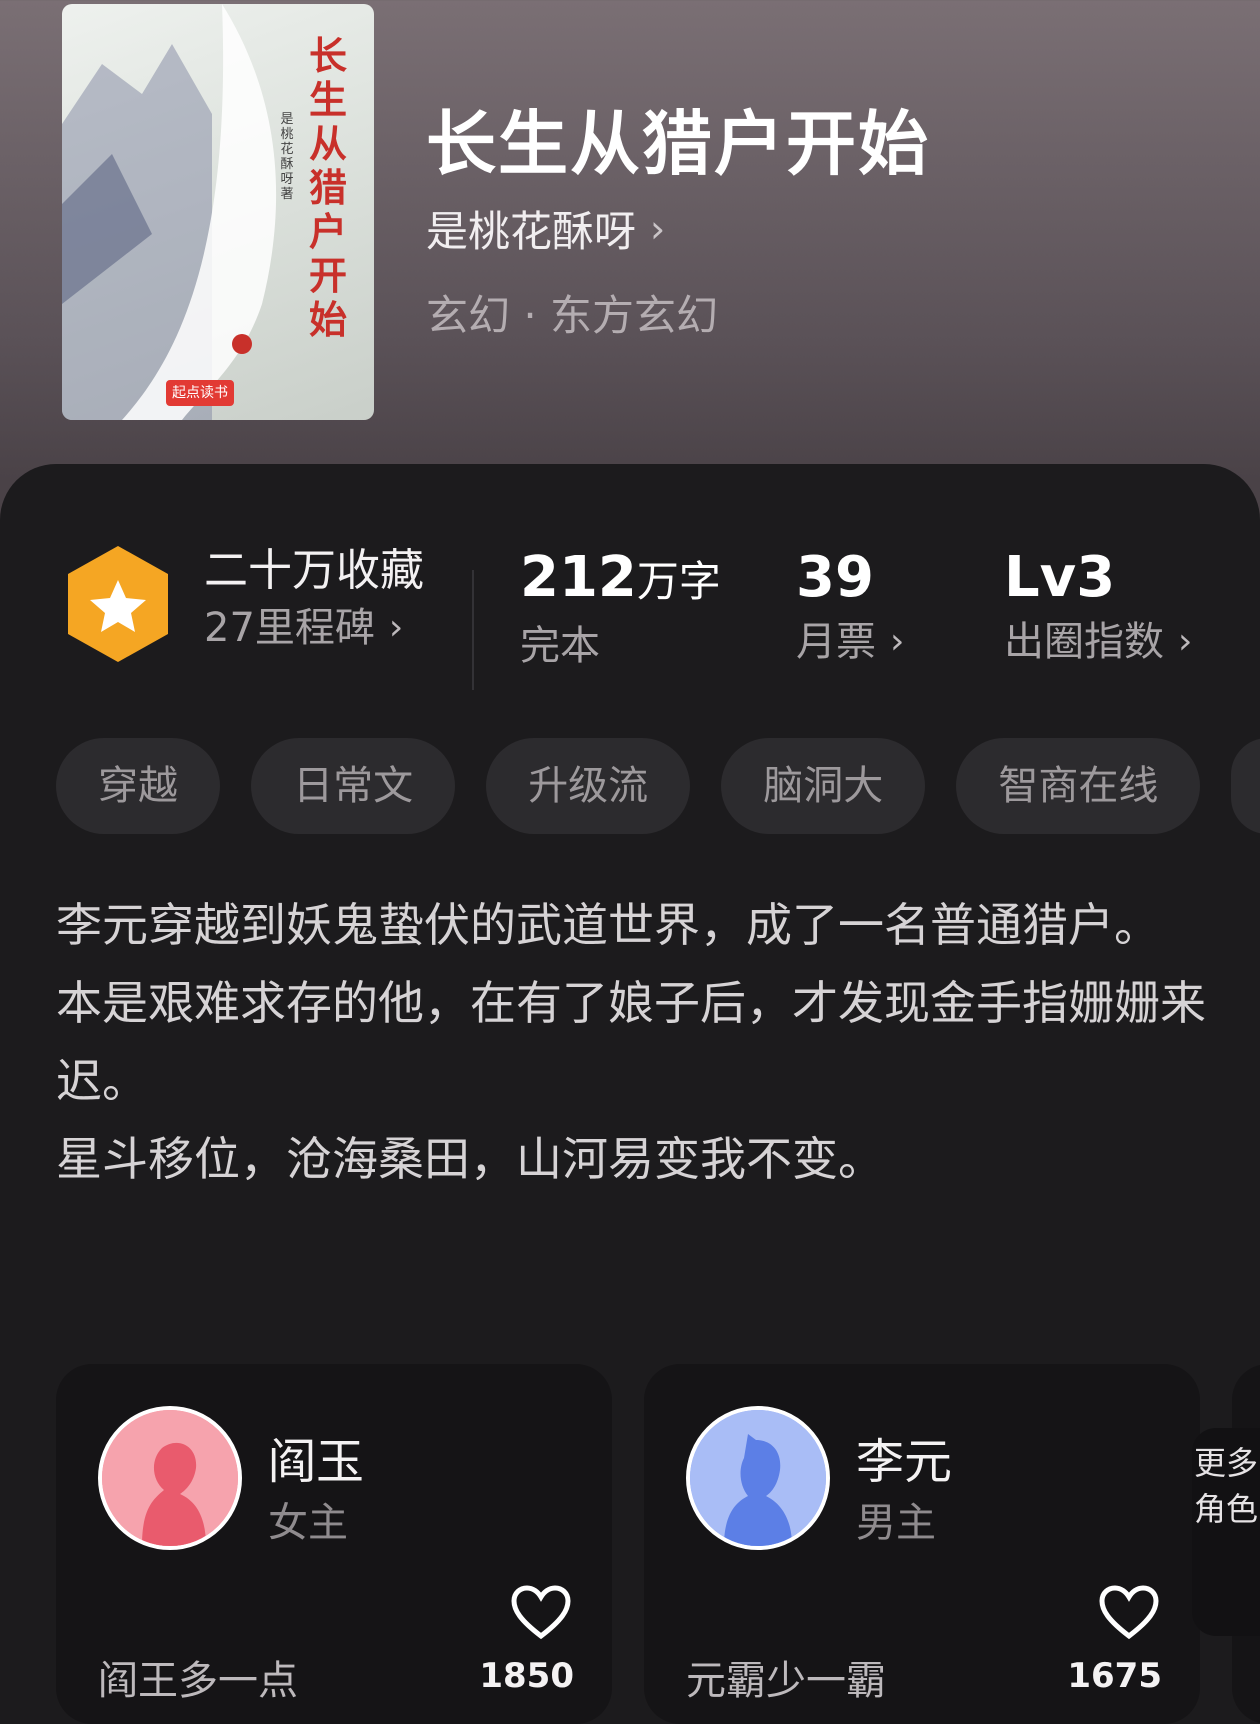  Describe the element at coordinates (473, 630) in the screenshot. I see `stats-divider` at that location.